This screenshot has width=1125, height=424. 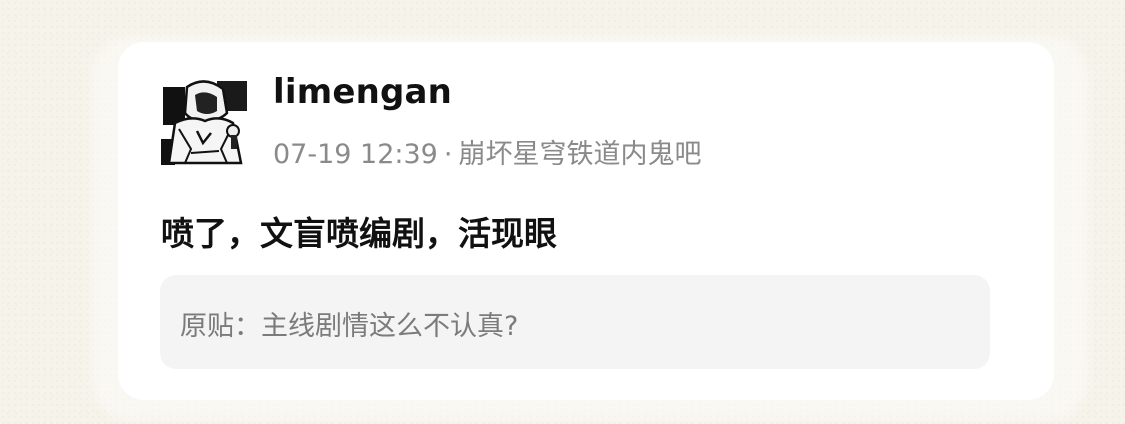 I want to click on quote-text: 原贴：主线剧情这么不认真?, so click(x=349, y=323).